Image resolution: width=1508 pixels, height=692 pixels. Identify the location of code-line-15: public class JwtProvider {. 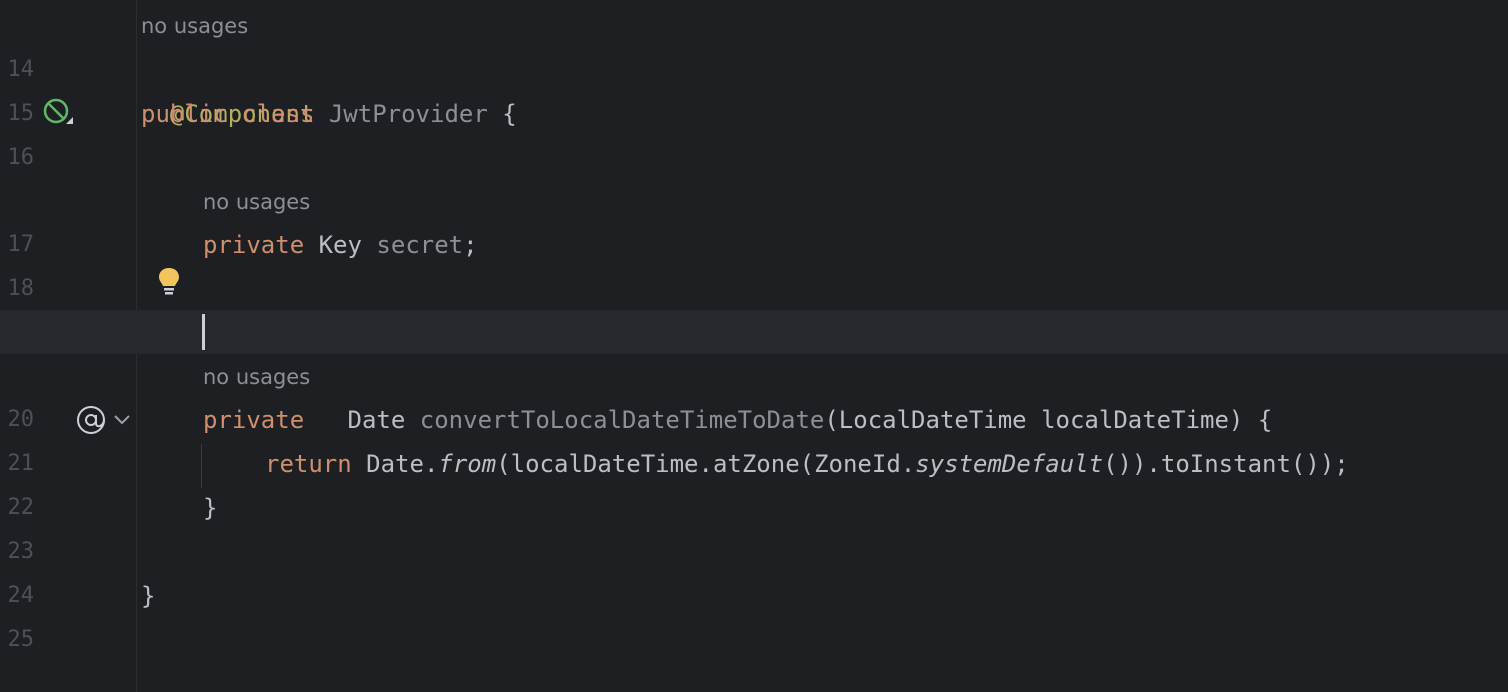
(329, 114).